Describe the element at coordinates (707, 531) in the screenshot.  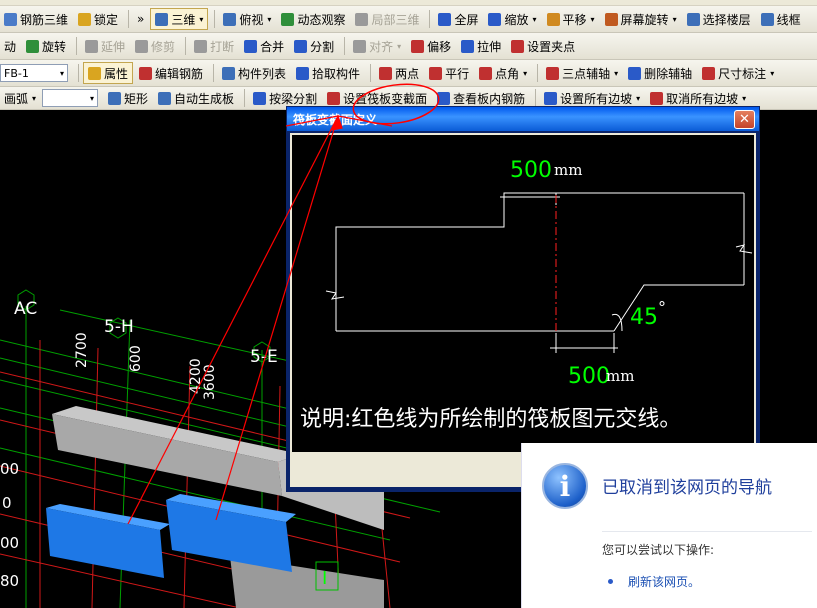
I see `divider` at that location.